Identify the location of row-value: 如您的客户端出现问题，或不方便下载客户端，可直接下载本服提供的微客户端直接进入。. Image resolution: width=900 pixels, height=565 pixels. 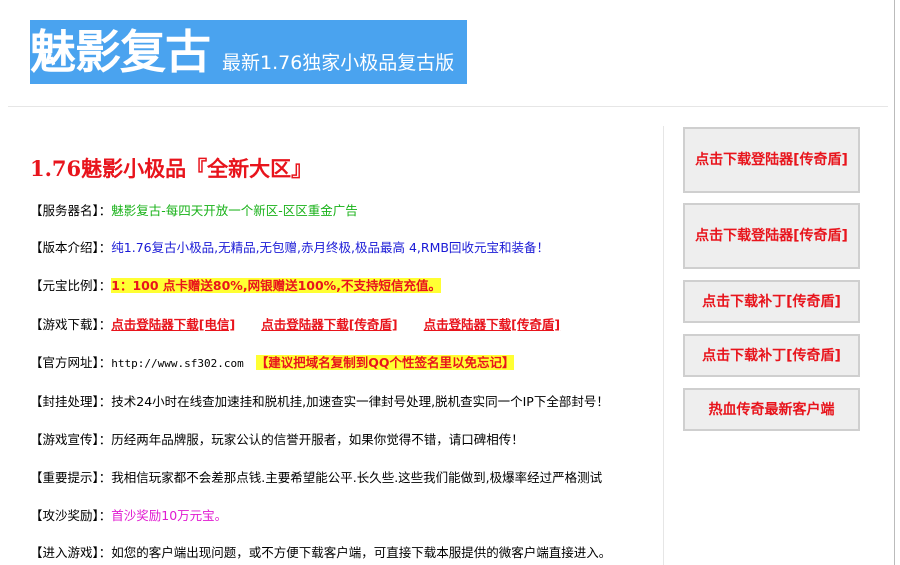
(361, 552).